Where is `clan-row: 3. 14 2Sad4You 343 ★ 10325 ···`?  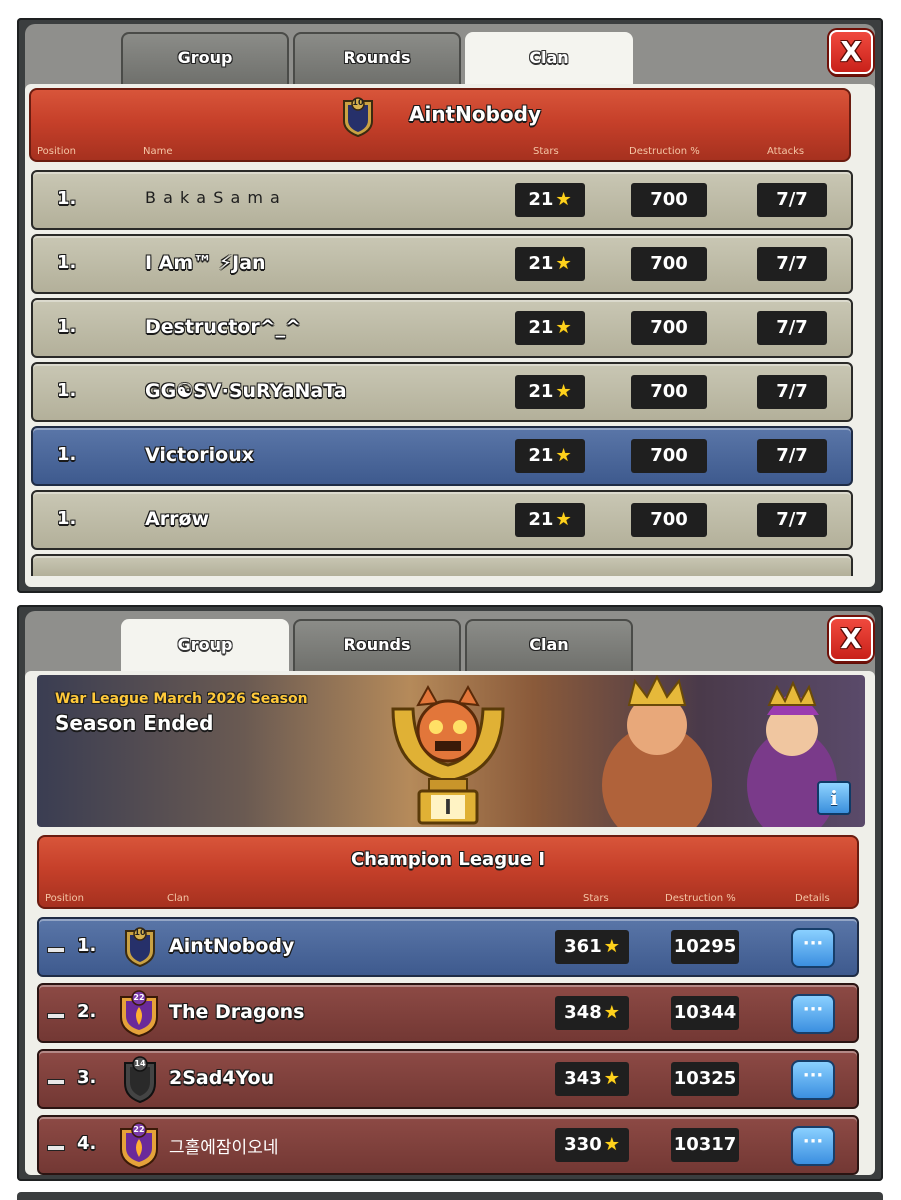
clan-row: 3. 14 2Sad4You 343 ★ 10325 ··· is located at coordinates (448, 1079).